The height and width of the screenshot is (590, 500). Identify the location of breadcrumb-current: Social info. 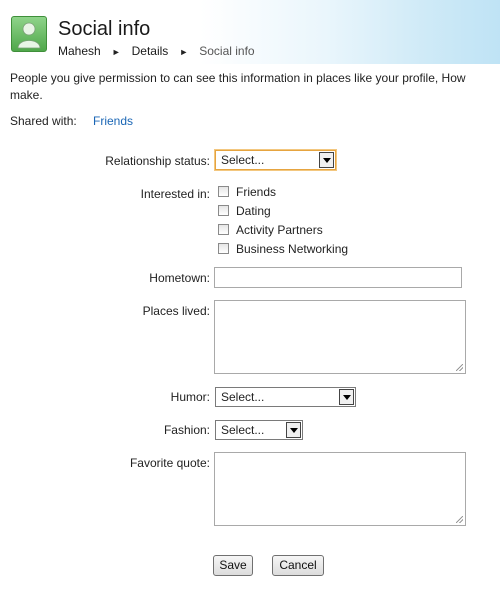
(227, 51).